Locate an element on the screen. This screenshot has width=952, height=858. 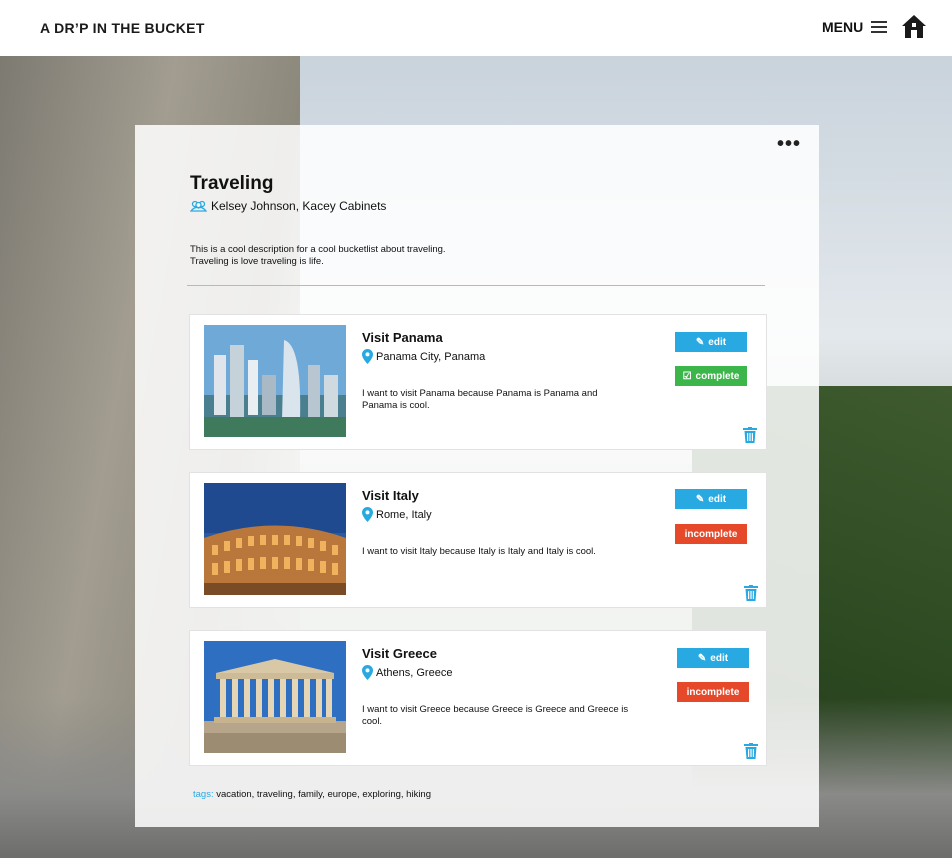
parthenon-photo is located at coordinates (275, 697).